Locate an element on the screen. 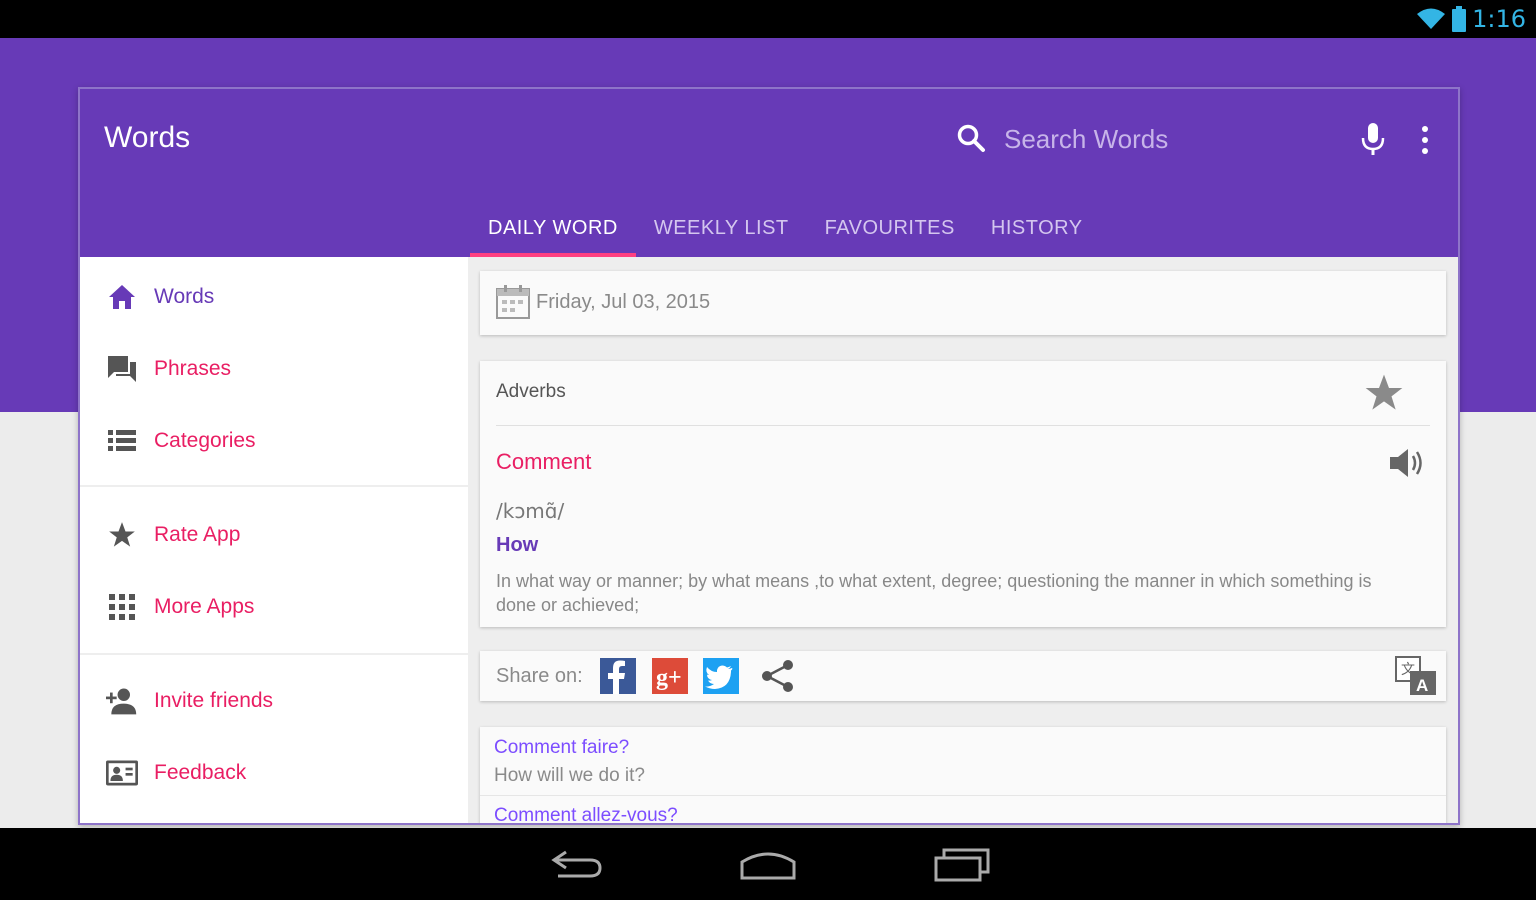  status-indicators: 1:16 is located at coordinates (1471, 19).